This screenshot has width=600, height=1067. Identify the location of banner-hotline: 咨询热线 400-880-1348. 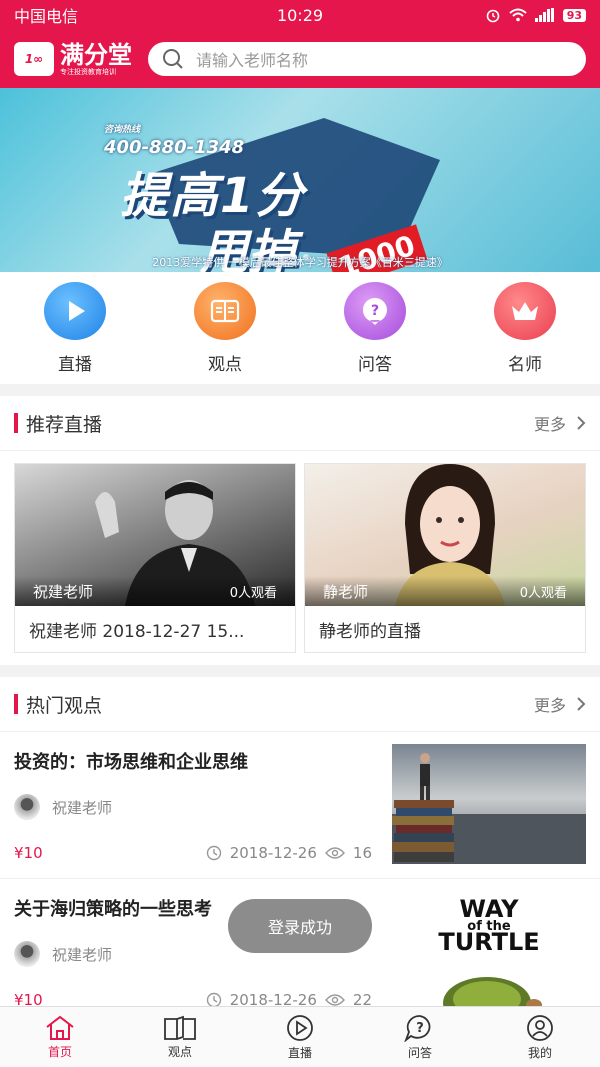
(174, 141).